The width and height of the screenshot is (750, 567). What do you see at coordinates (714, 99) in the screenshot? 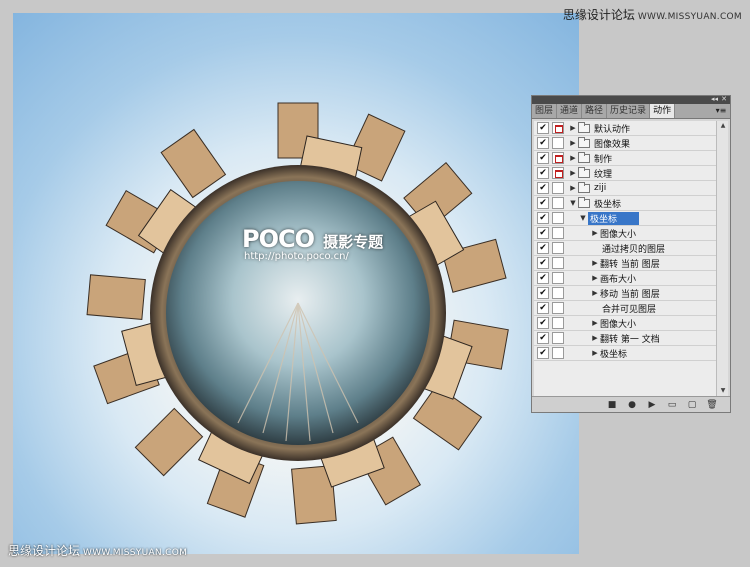
I see `collapse-icon: ◂◂` at bounding box center [714, 99].